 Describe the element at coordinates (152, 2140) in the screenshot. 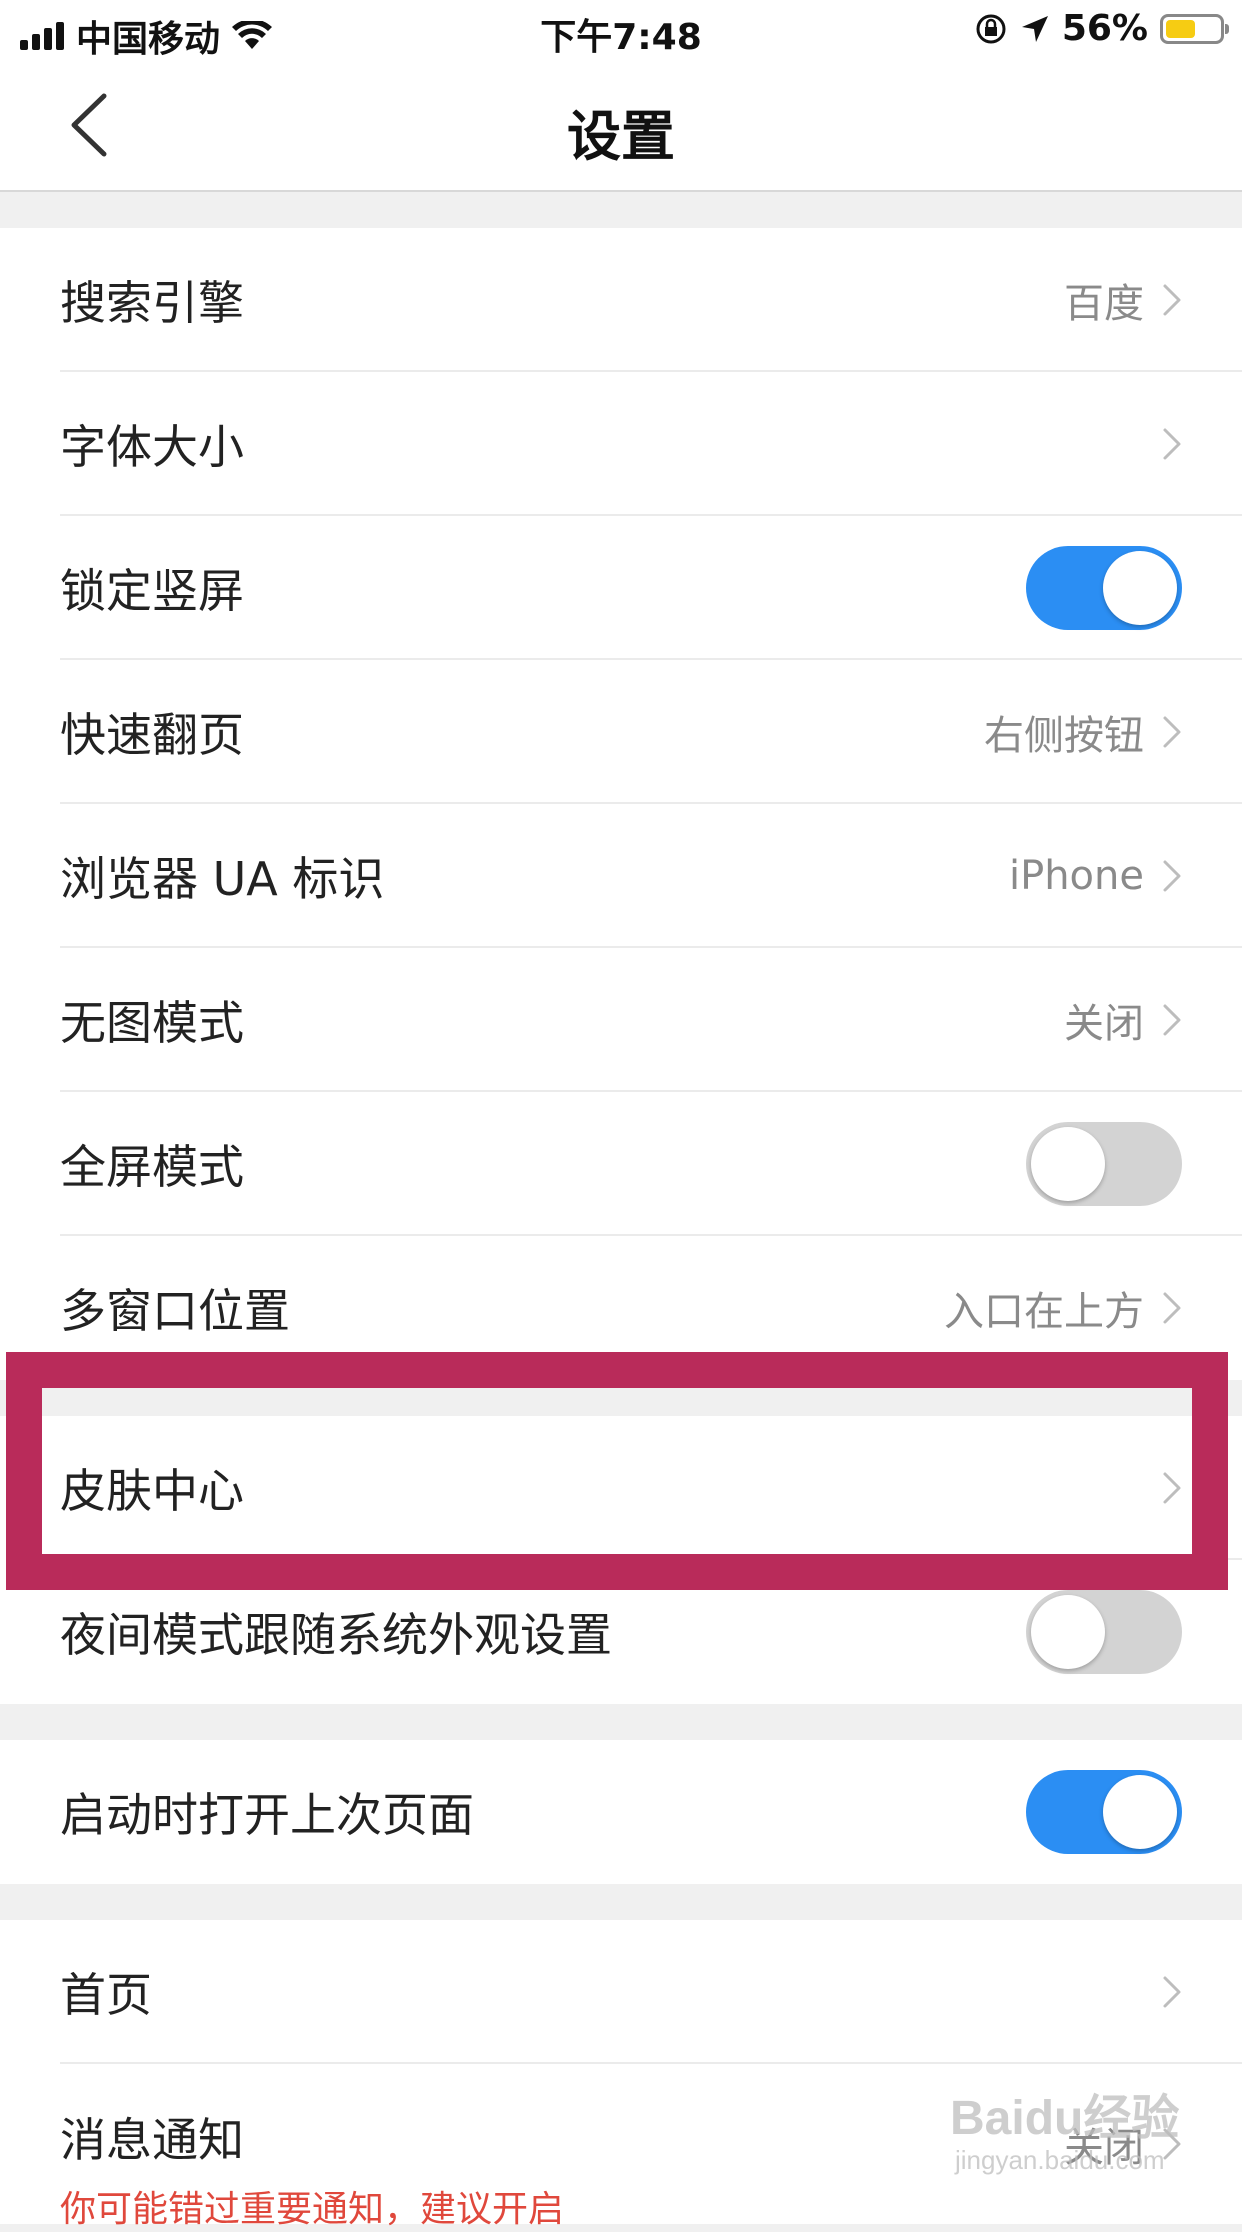

I see `setting-label: 消息通知` at that location.